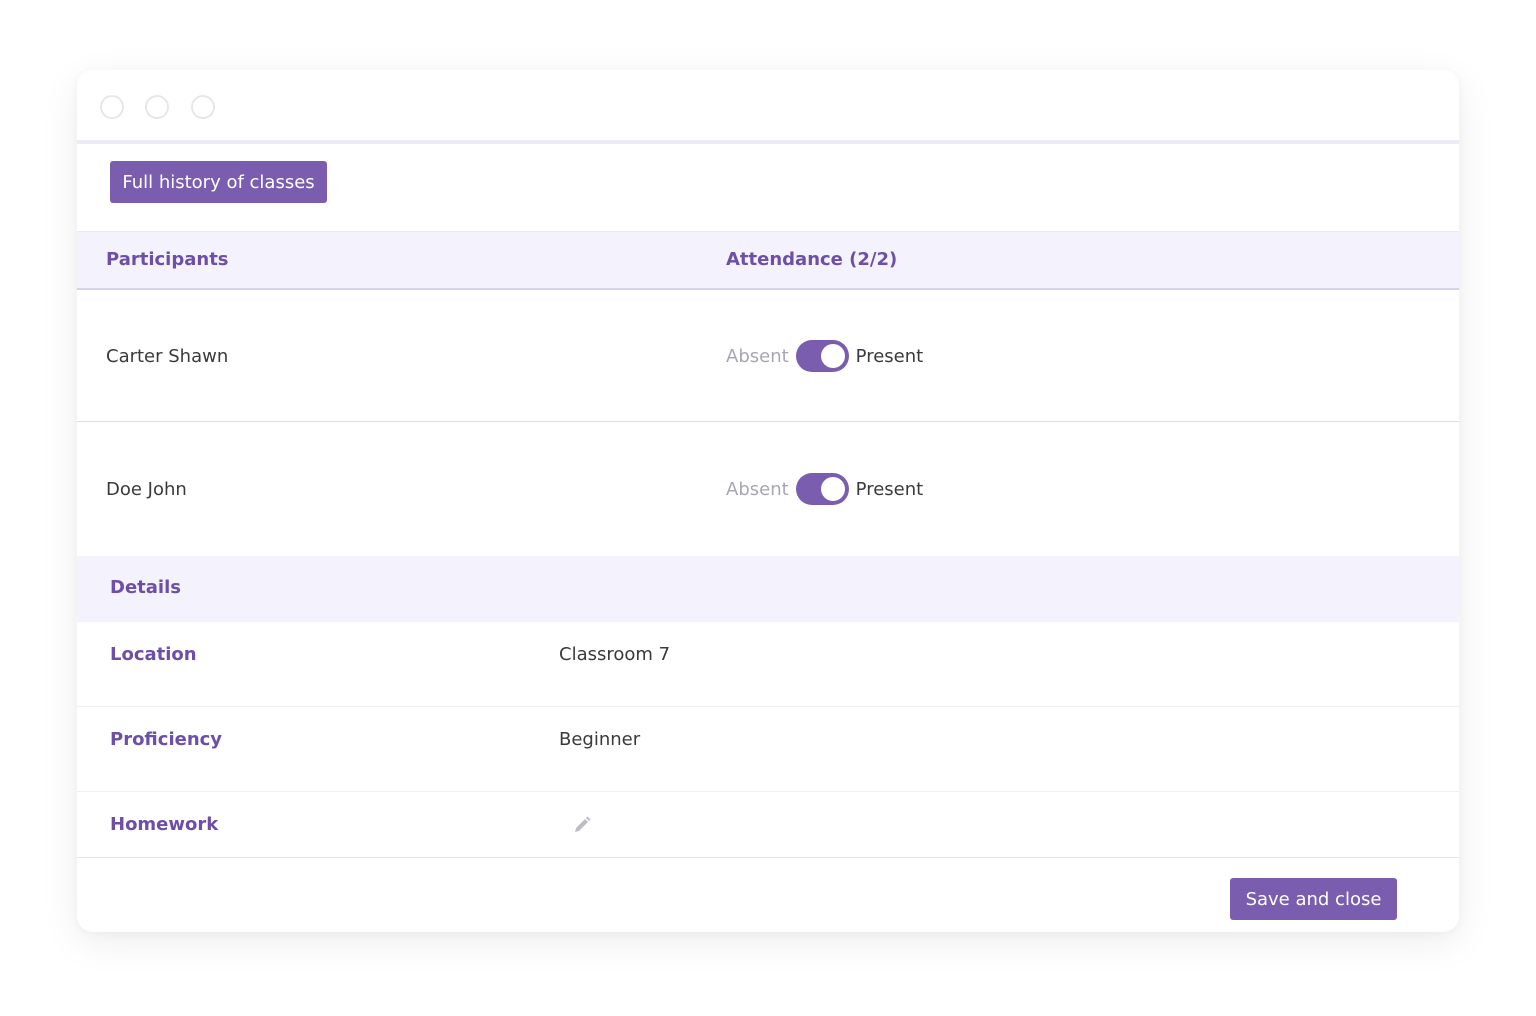 This screenshot has height=1016, width=1536. What do you see at coordinates (768, 664) in the screenshot?
I see `detail-row-location: Location Classroom 7` at bounding box center [768, 664].